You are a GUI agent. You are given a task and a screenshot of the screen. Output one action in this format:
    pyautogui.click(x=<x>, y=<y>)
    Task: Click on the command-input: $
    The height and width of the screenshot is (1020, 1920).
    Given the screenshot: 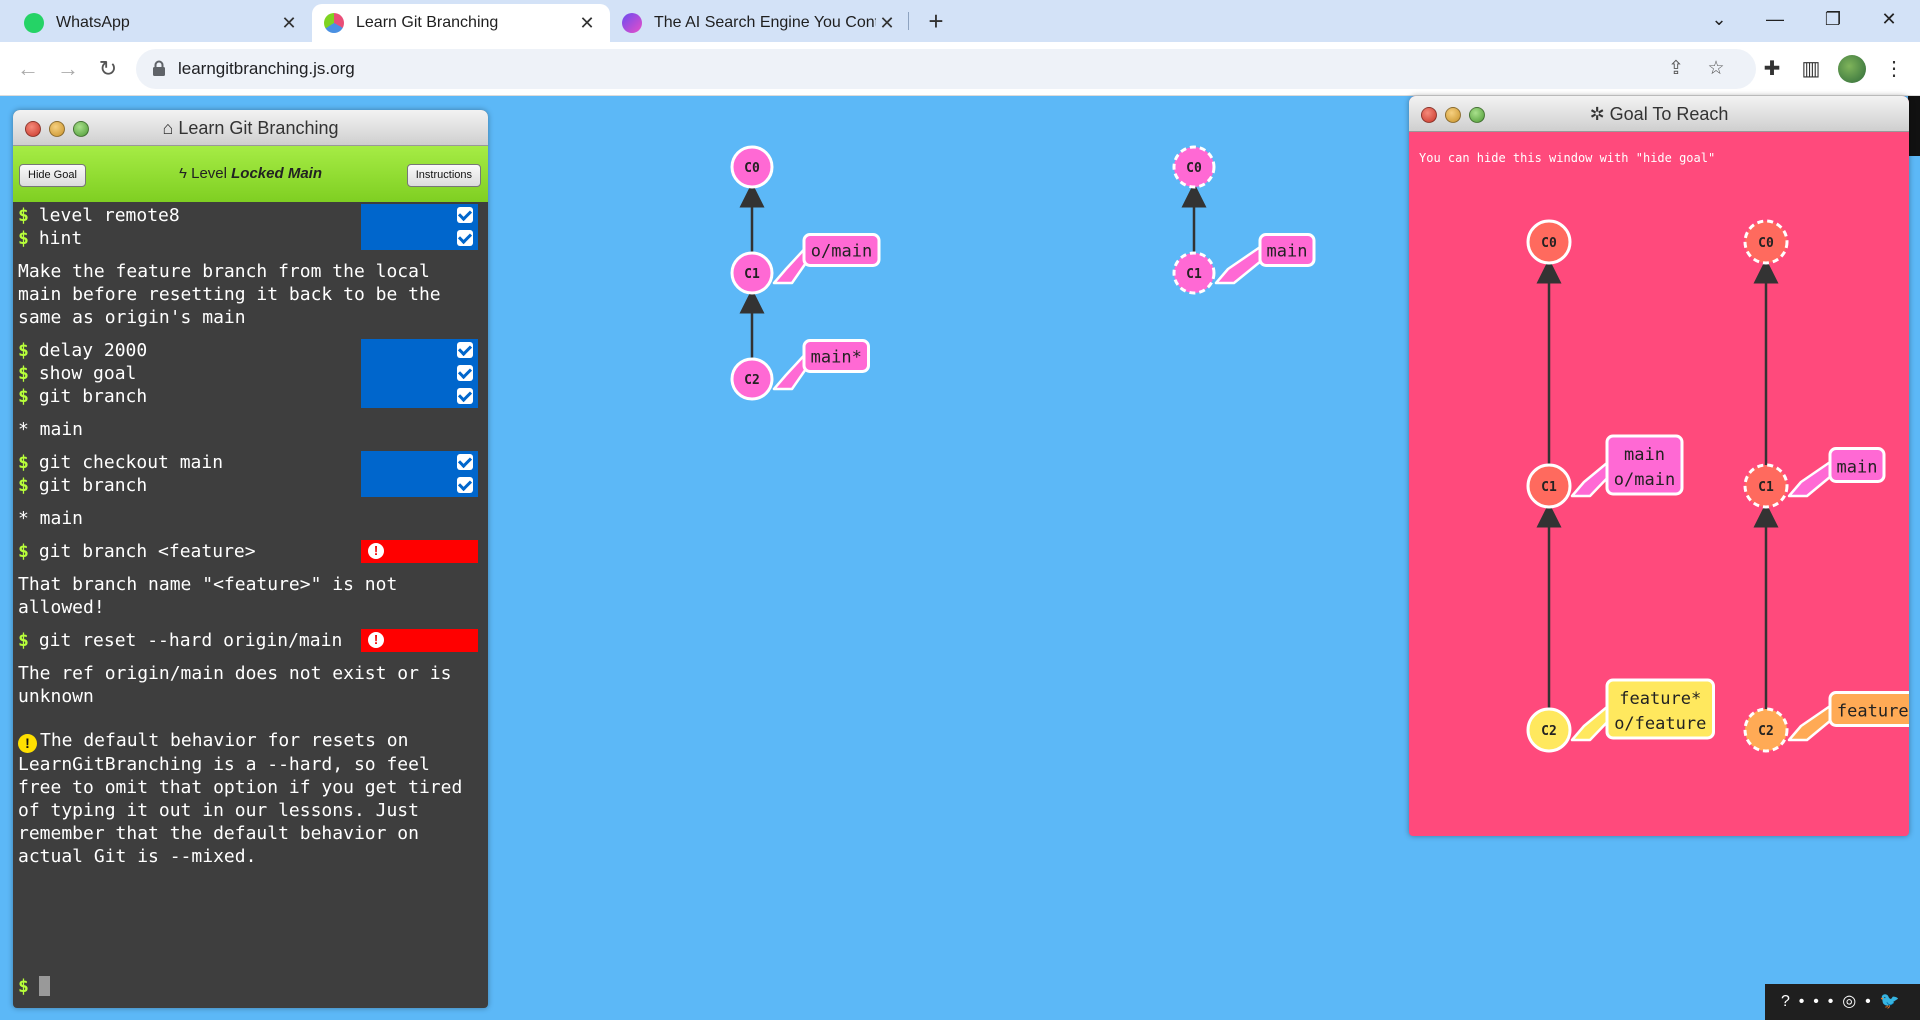 What is the action you would take?
    pyautogui.click(x=34, y=988)
    